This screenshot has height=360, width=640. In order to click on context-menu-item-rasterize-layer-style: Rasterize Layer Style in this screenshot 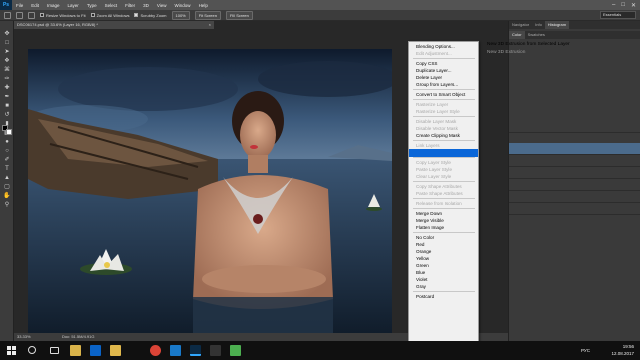, I will do `click(443, 112)`.